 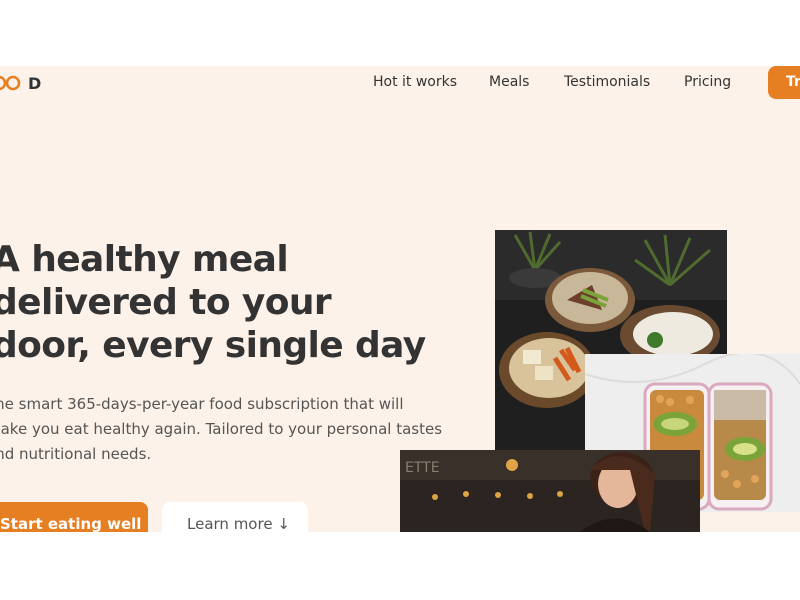 What do you see at coordinates (10, 83) in the screenshot?
I see `infinity-logo-icon` at bounding box center [10, 83].